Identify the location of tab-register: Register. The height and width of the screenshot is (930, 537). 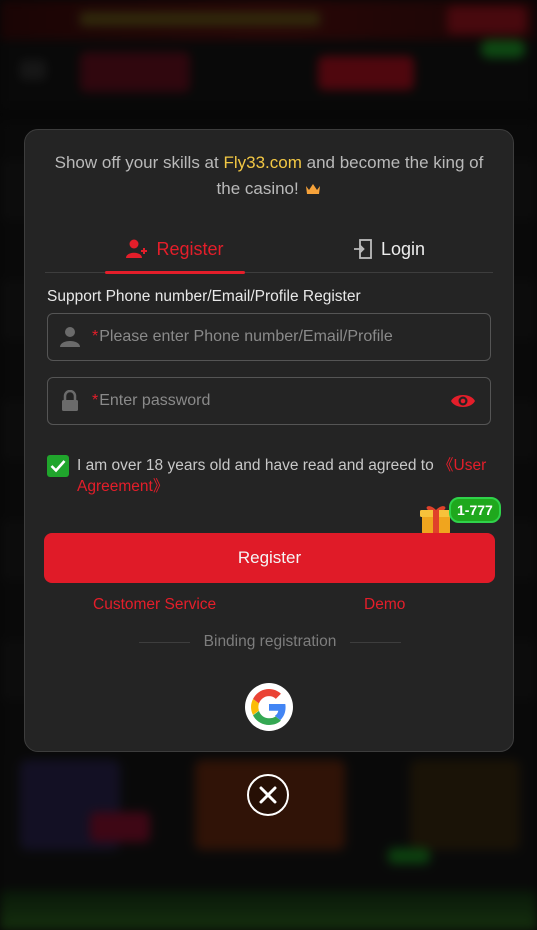
(175, 250).